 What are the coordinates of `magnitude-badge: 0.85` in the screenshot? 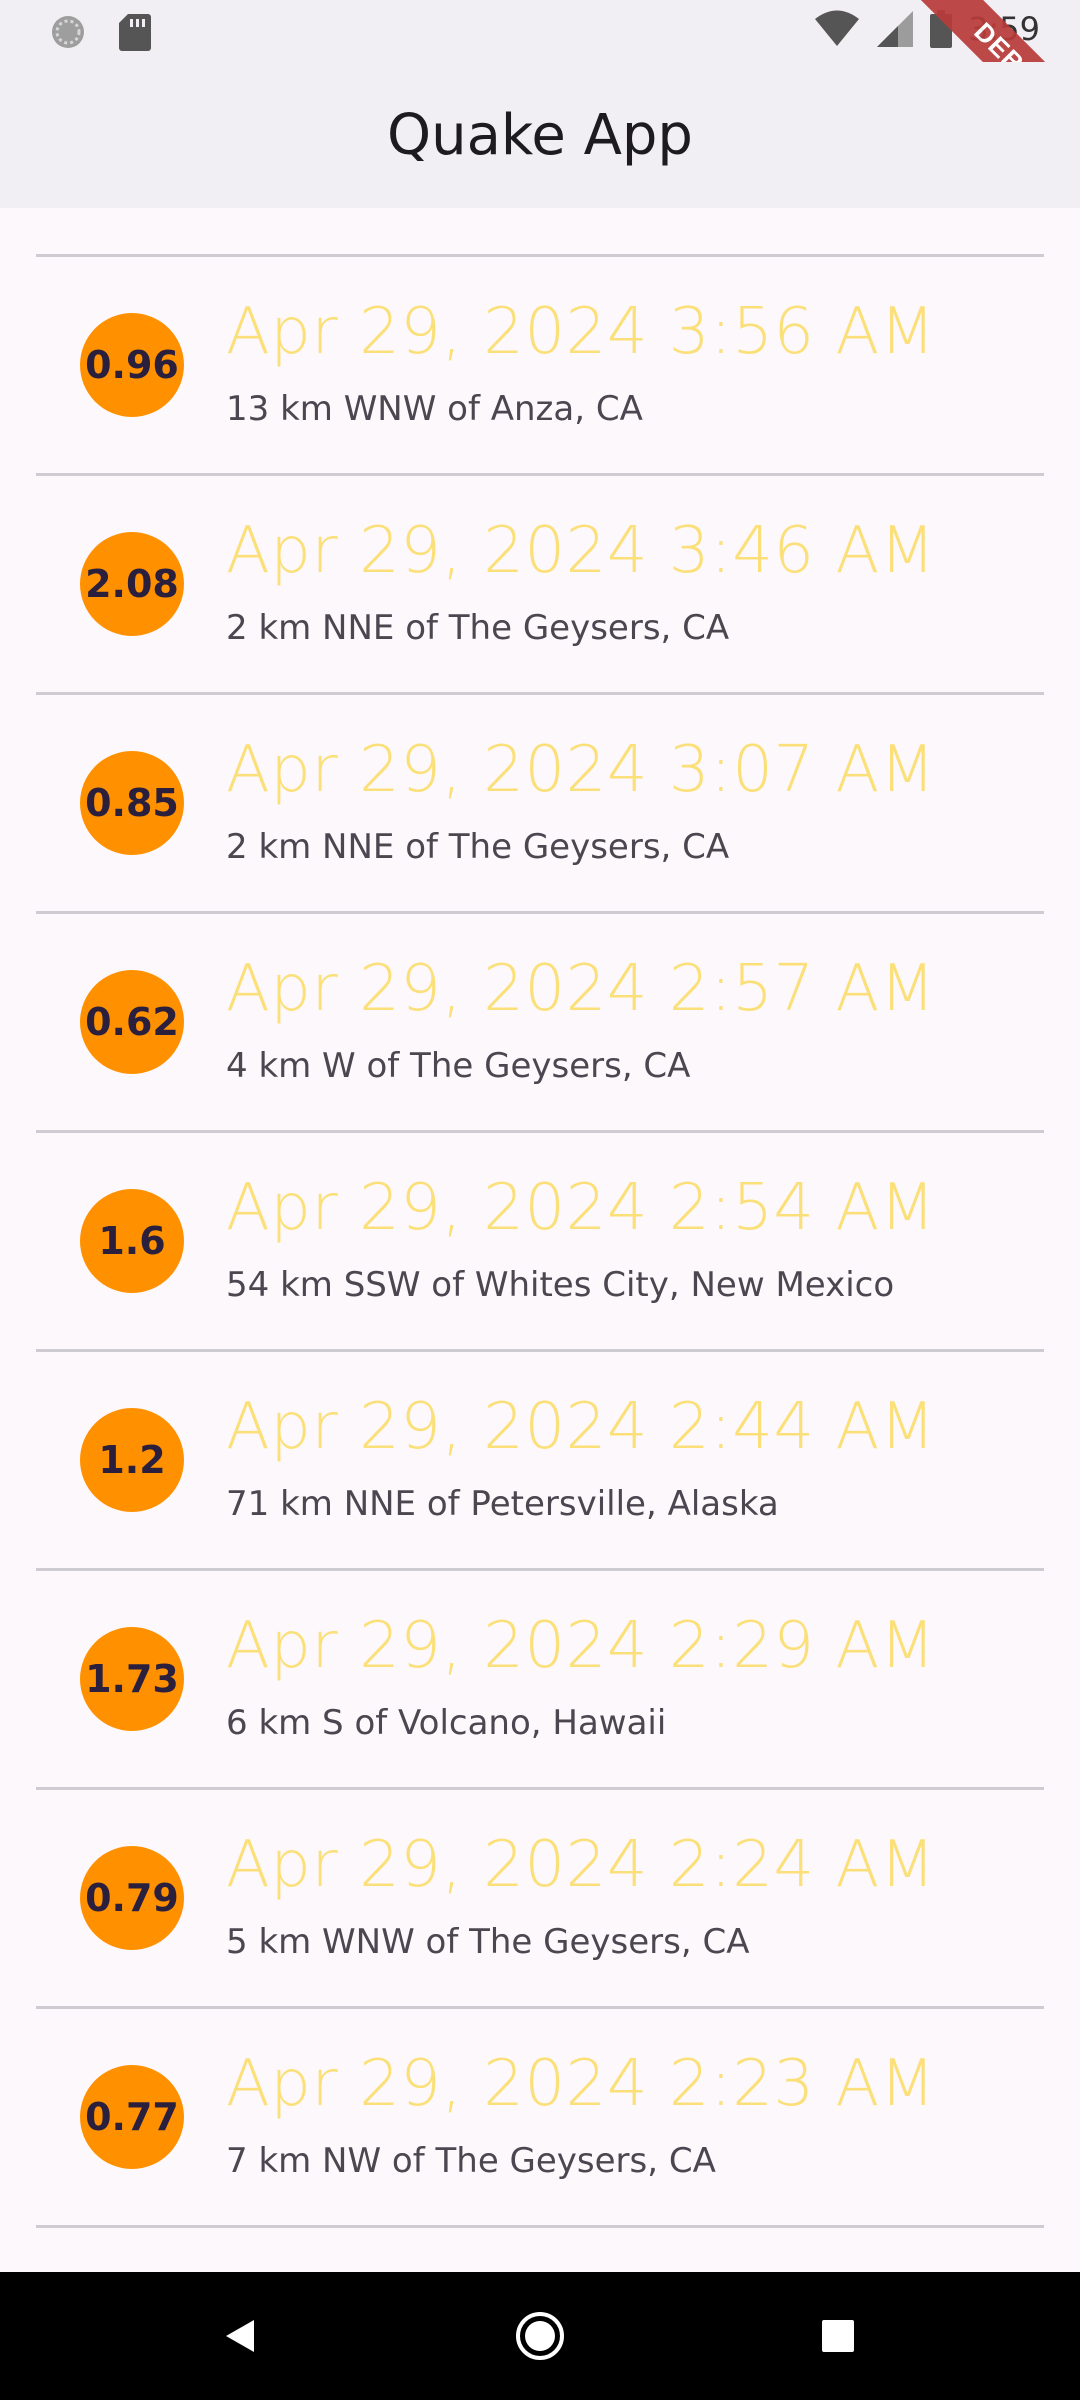 It's located at (132, 803).